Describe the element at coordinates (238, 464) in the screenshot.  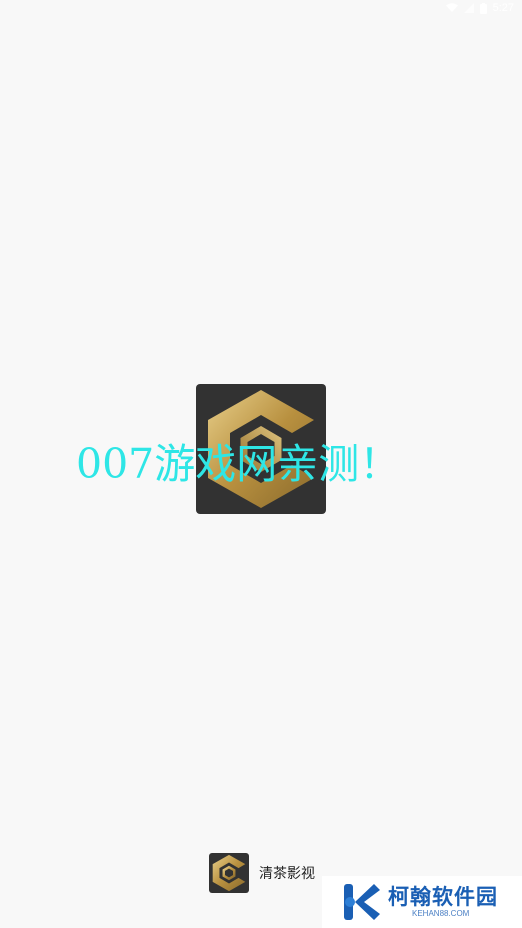
I see `watermark-text: 007游戏网亲测！` at that location.